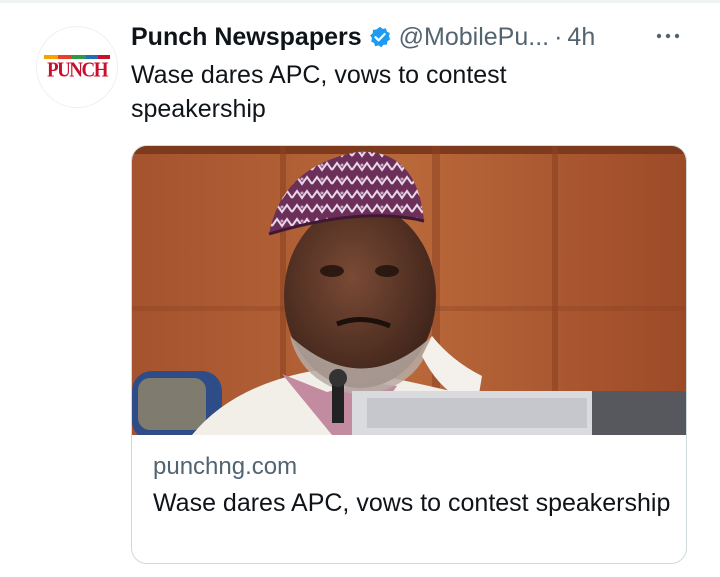 The width and height of the screenshot is (720, 577). Describe the element at coordinates (225, 466) in the screenshot. I see `card-domain: punchng.com` at that location.